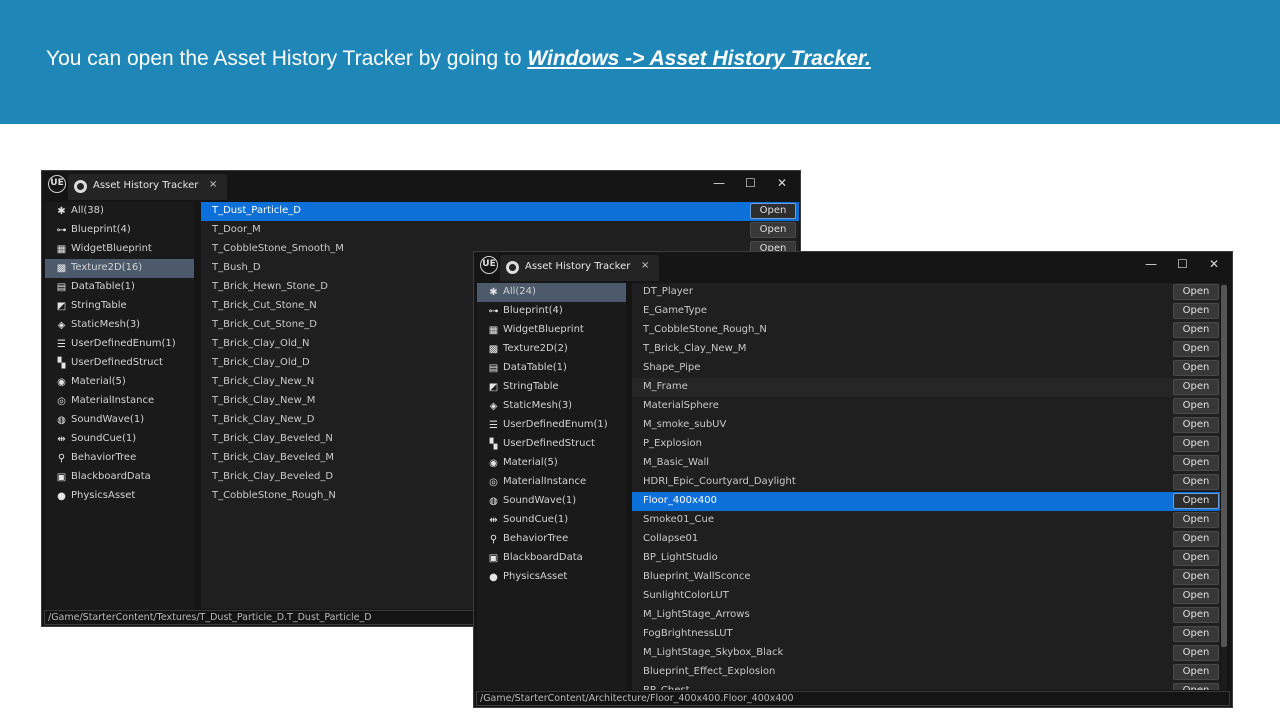  I want to click on sidebar-item: ✱ All(24), so click(551, 292).